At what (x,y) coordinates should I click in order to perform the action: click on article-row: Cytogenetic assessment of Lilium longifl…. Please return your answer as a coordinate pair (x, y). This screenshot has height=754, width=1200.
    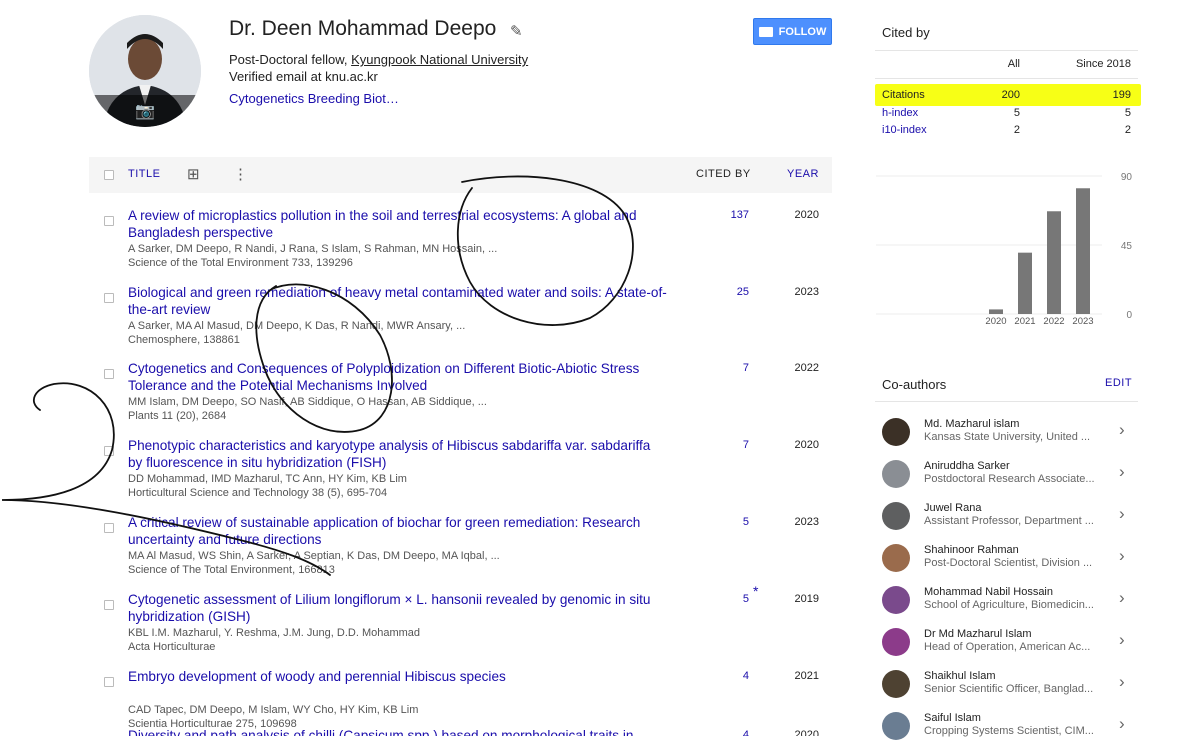
    Looking at the image, I should click on (460, 625).